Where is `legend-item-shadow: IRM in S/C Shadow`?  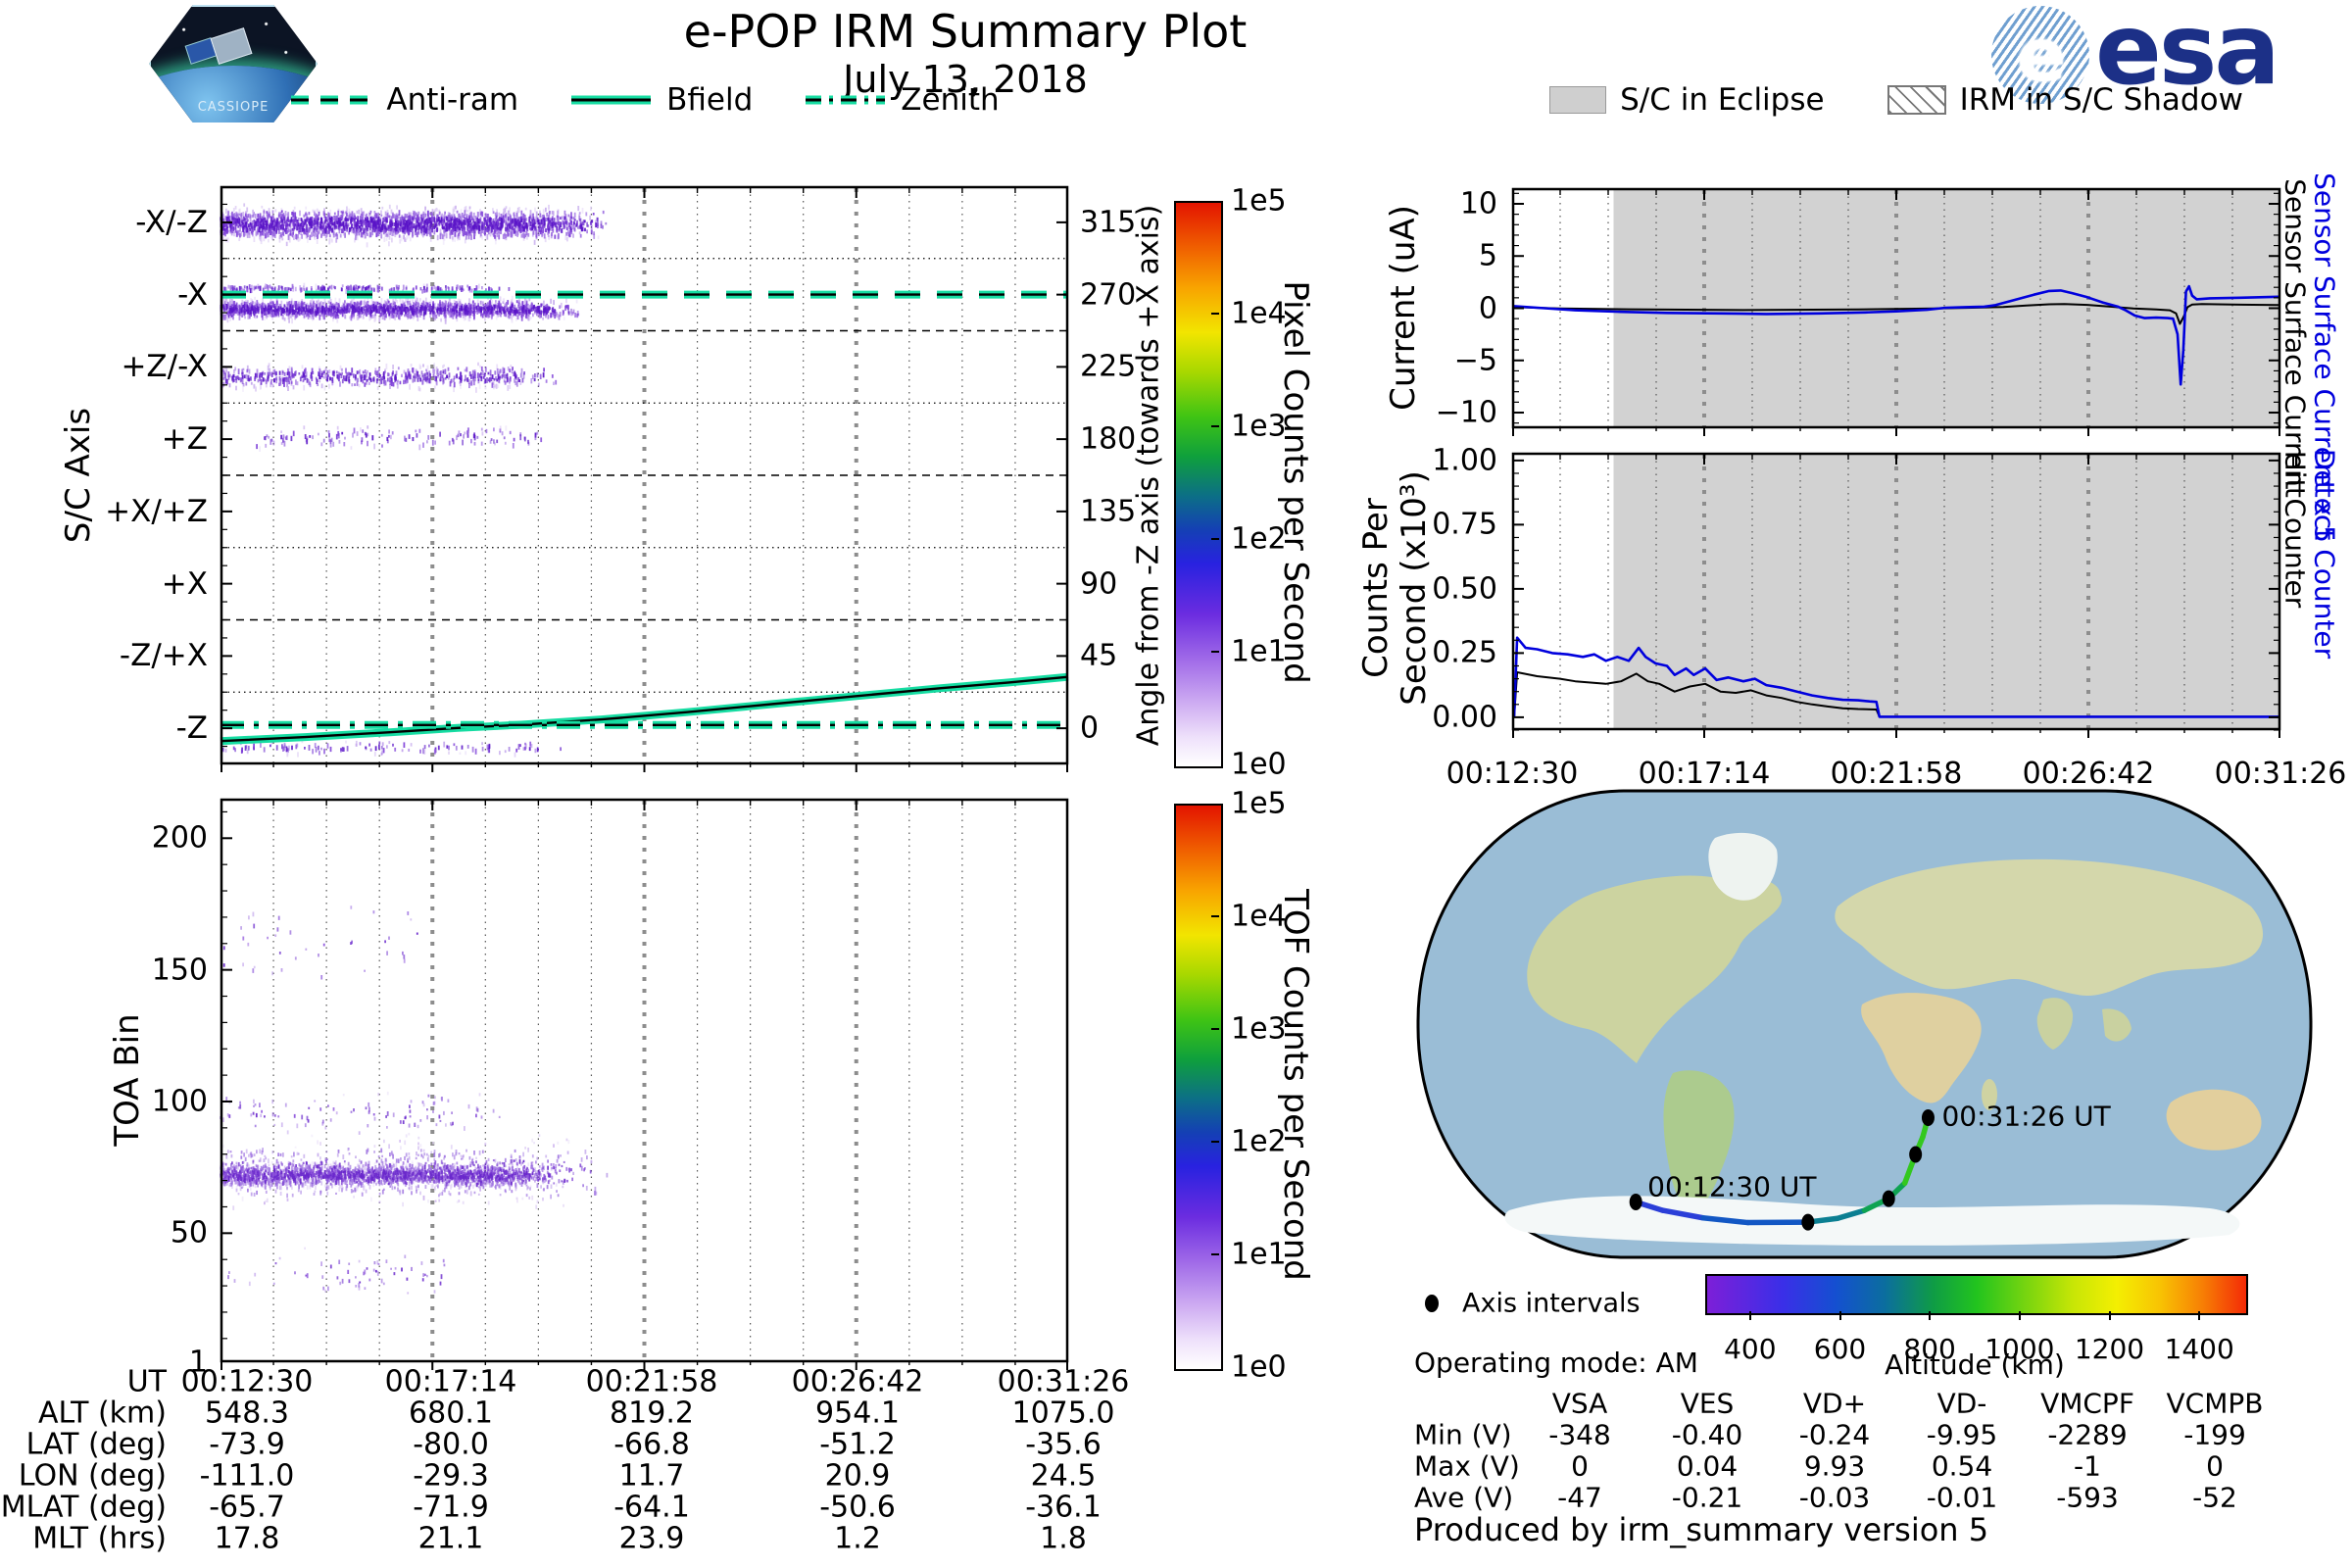
legend-item-shadow: IRM in S/C Shadow is located at coordinates (2064, 100).